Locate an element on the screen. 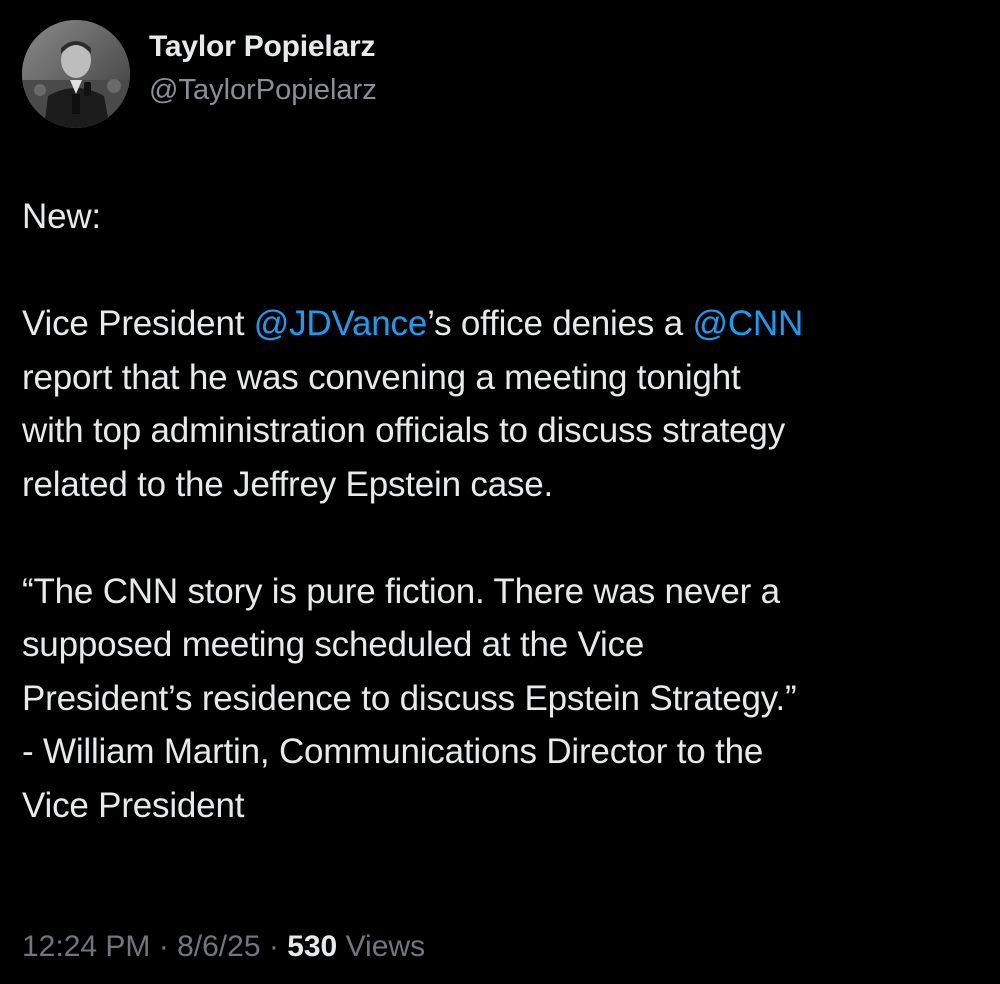 This screenshot has height=984, width=1000. views-count: 530 is located at coordinates (312, 946).